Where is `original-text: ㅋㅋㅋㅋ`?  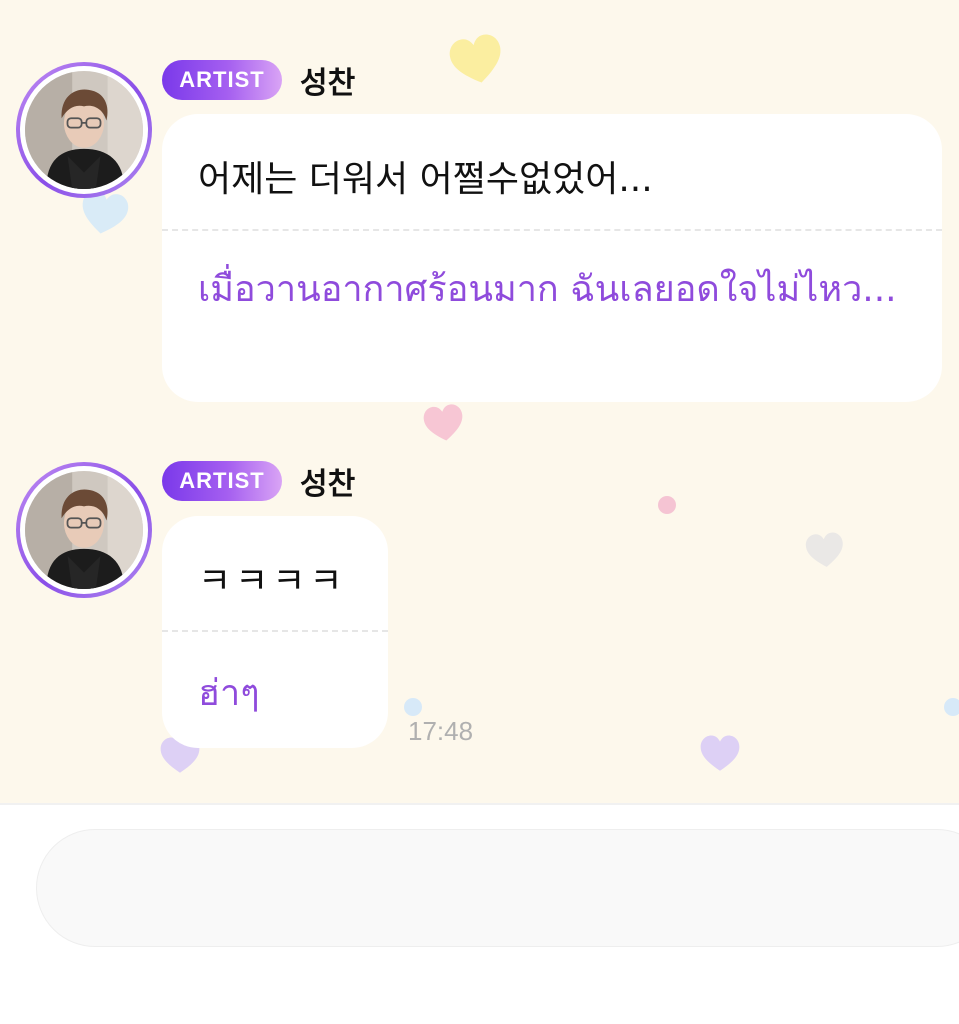 original-text: ㅋㅋㅋㅋ is located at coordinates (272, 581).